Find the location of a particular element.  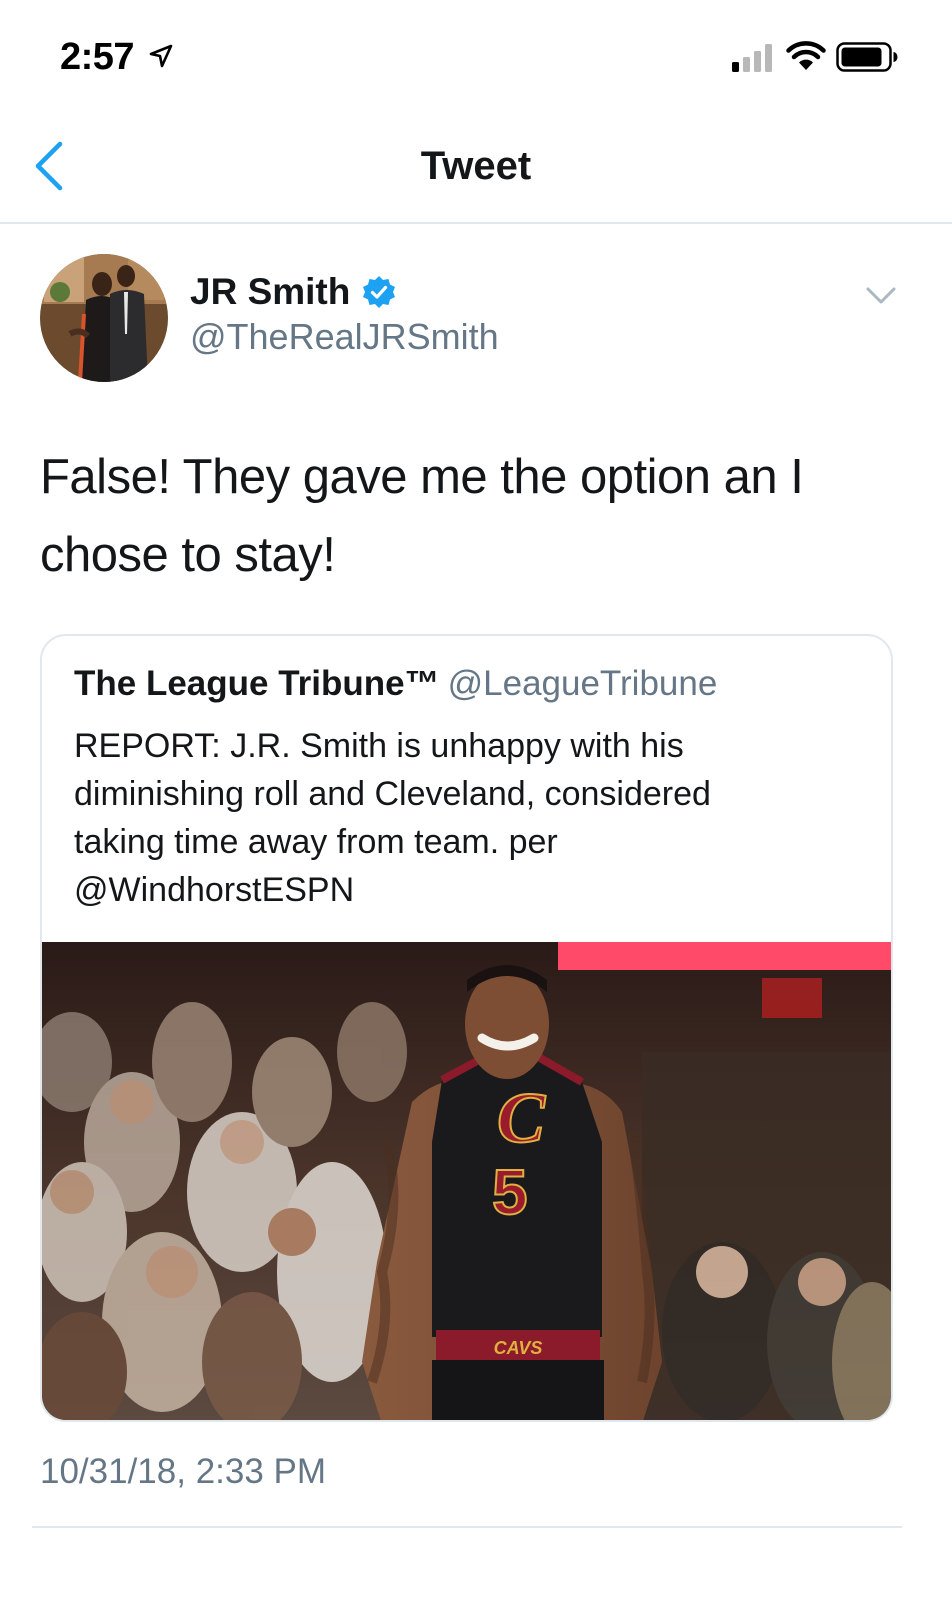

waistband-text: CAVS is located at coordinates (518, 1348).